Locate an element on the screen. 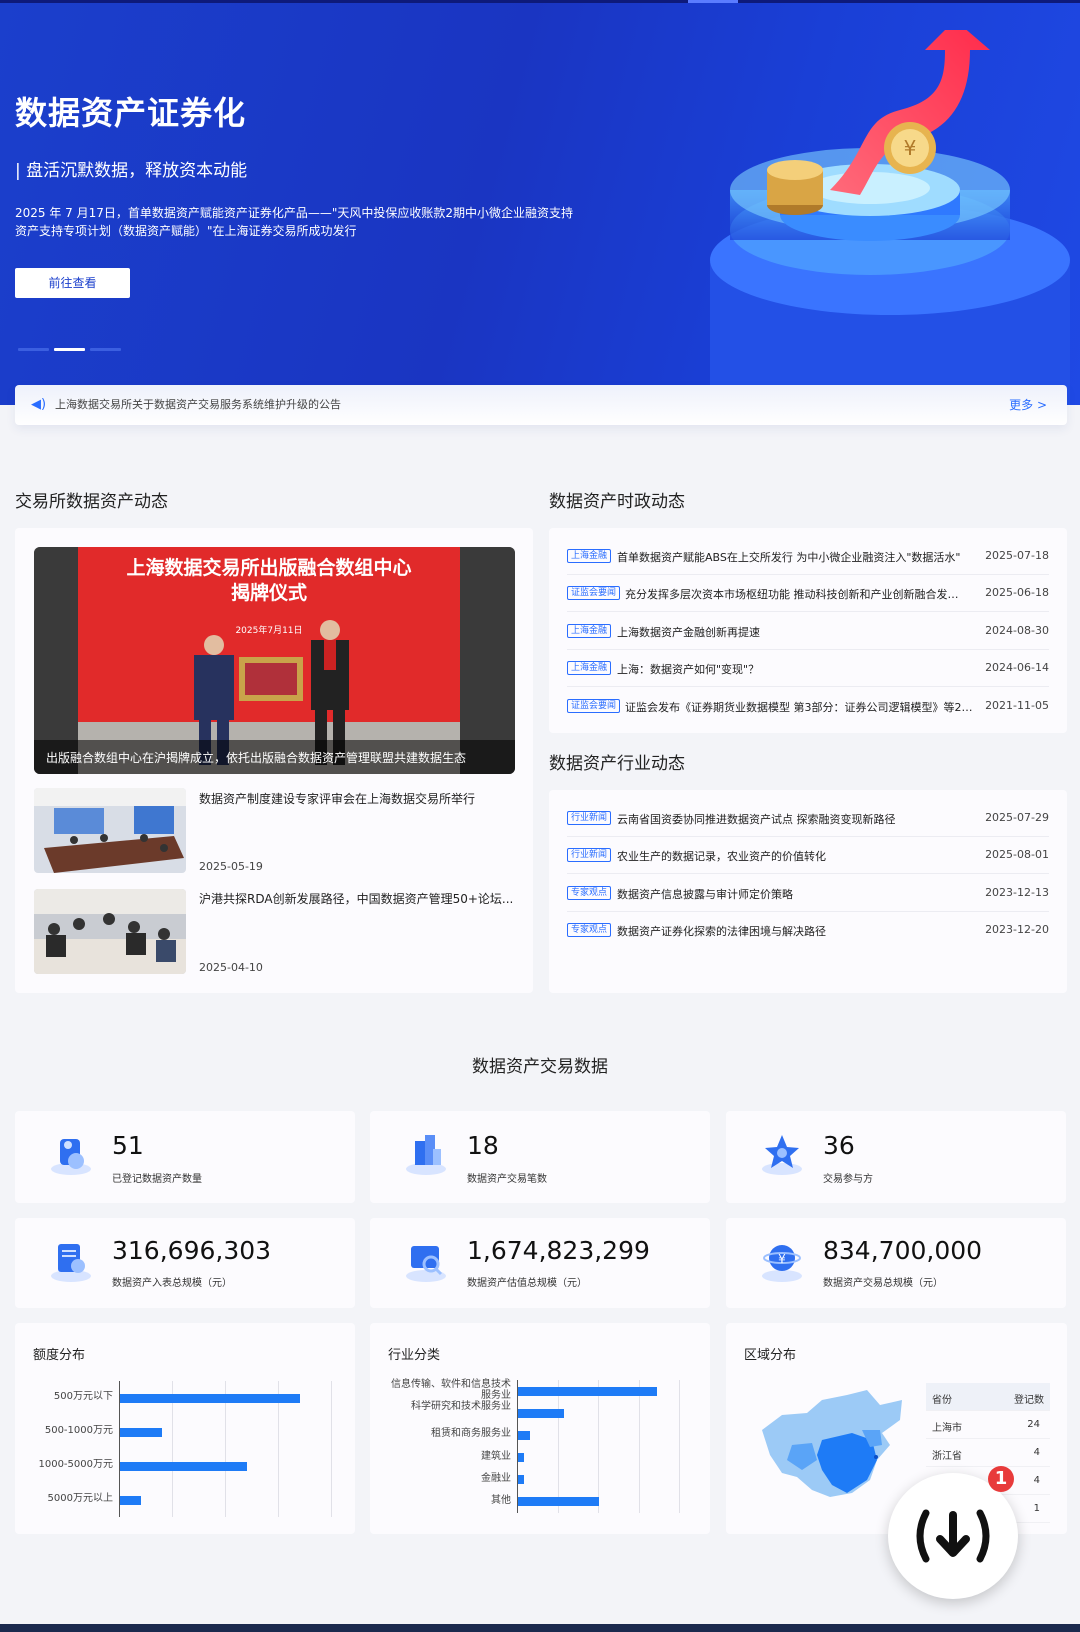  news-item-date: 2025-05-19 is located at coordinates (231, 866).